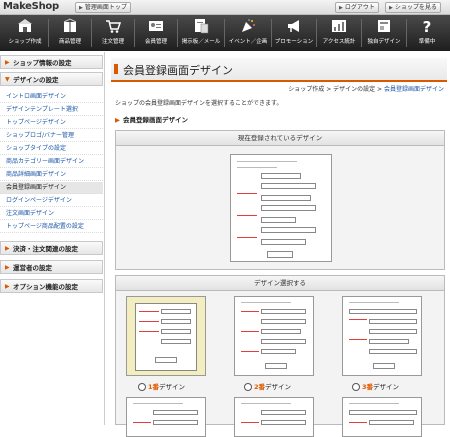 Image resolution: width=450 pixels, height=437 pixels. What do you see at coordinates (248, 33) in the screenshot?
I see `nav-events: イベント／企画` at bounding box center [248, 33].